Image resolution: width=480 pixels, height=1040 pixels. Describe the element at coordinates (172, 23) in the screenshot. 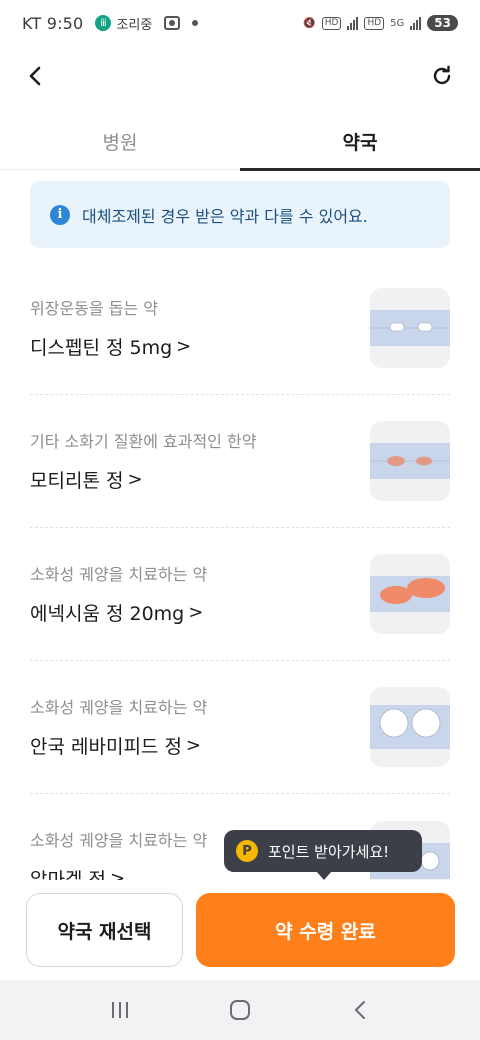

I see `screen-capture-icon` at that location.